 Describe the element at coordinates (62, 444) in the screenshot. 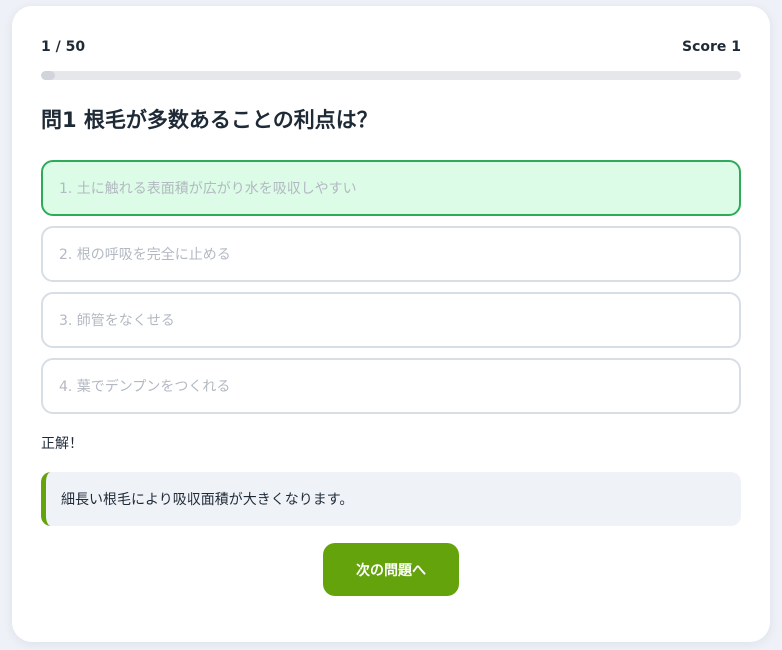

I see `result-message: 正解！` at that location.